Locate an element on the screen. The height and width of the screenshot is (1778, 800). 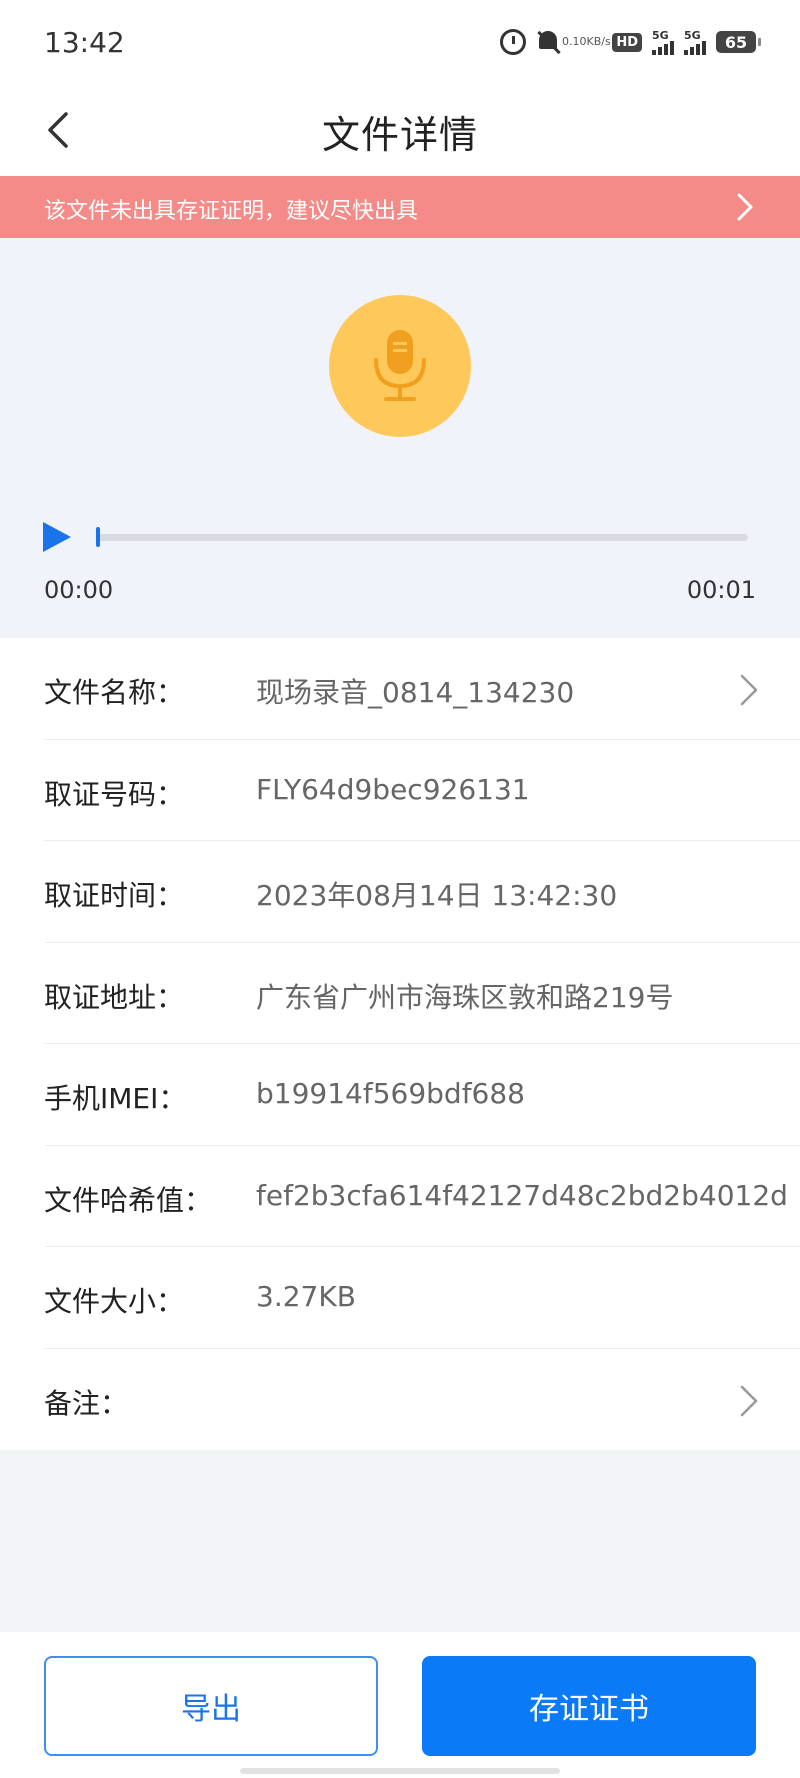
detail-value: fef2b3cfa614f42127d48c2bd2b4012d is located at coordinates (522, 1195).